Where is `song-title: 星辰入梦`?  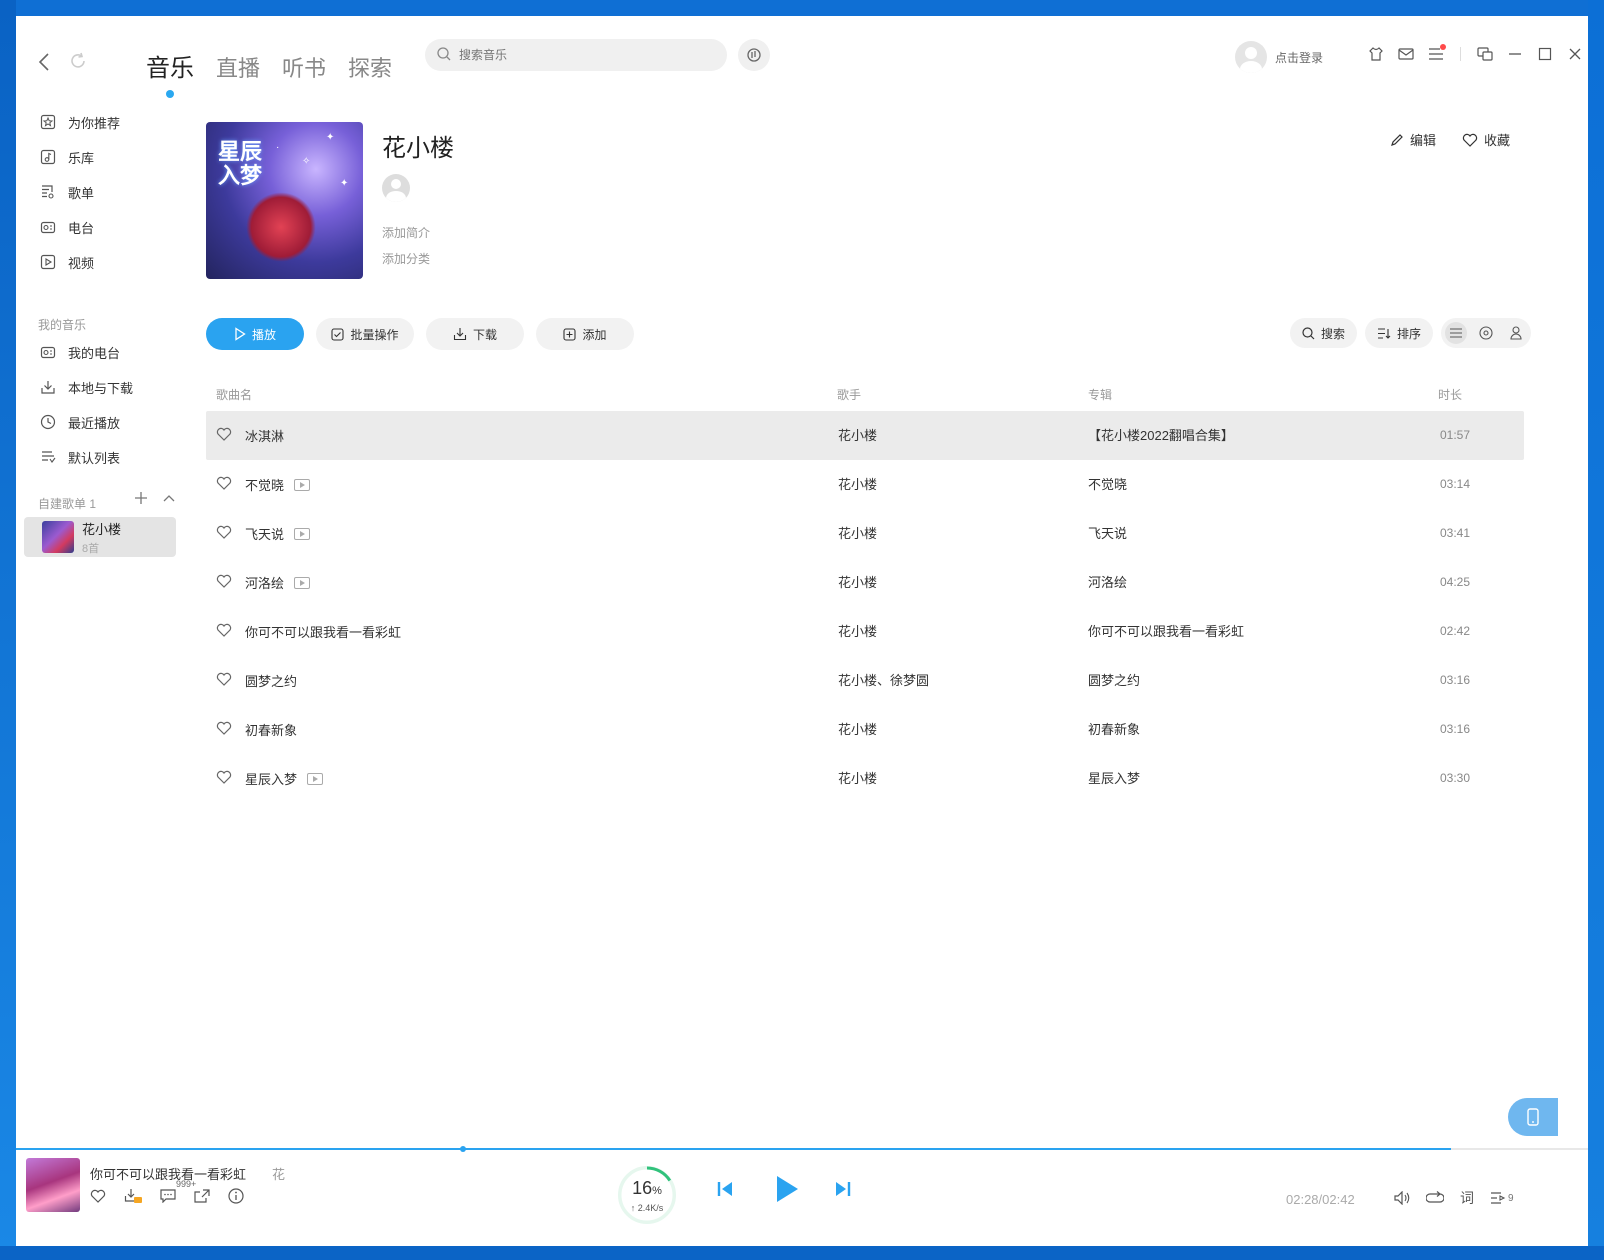
song-title: 星辰入梦 is located at coordinates (271, 778).